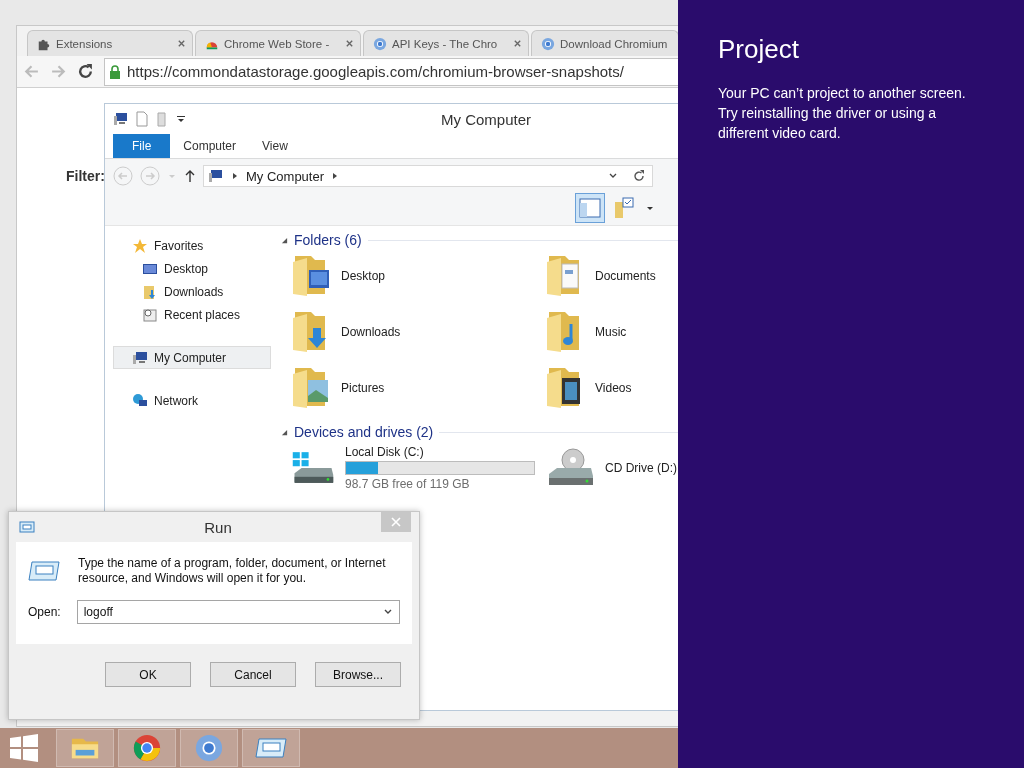 The image size is (1024, 768). I want to click on properties-icon, so click(142, 119).